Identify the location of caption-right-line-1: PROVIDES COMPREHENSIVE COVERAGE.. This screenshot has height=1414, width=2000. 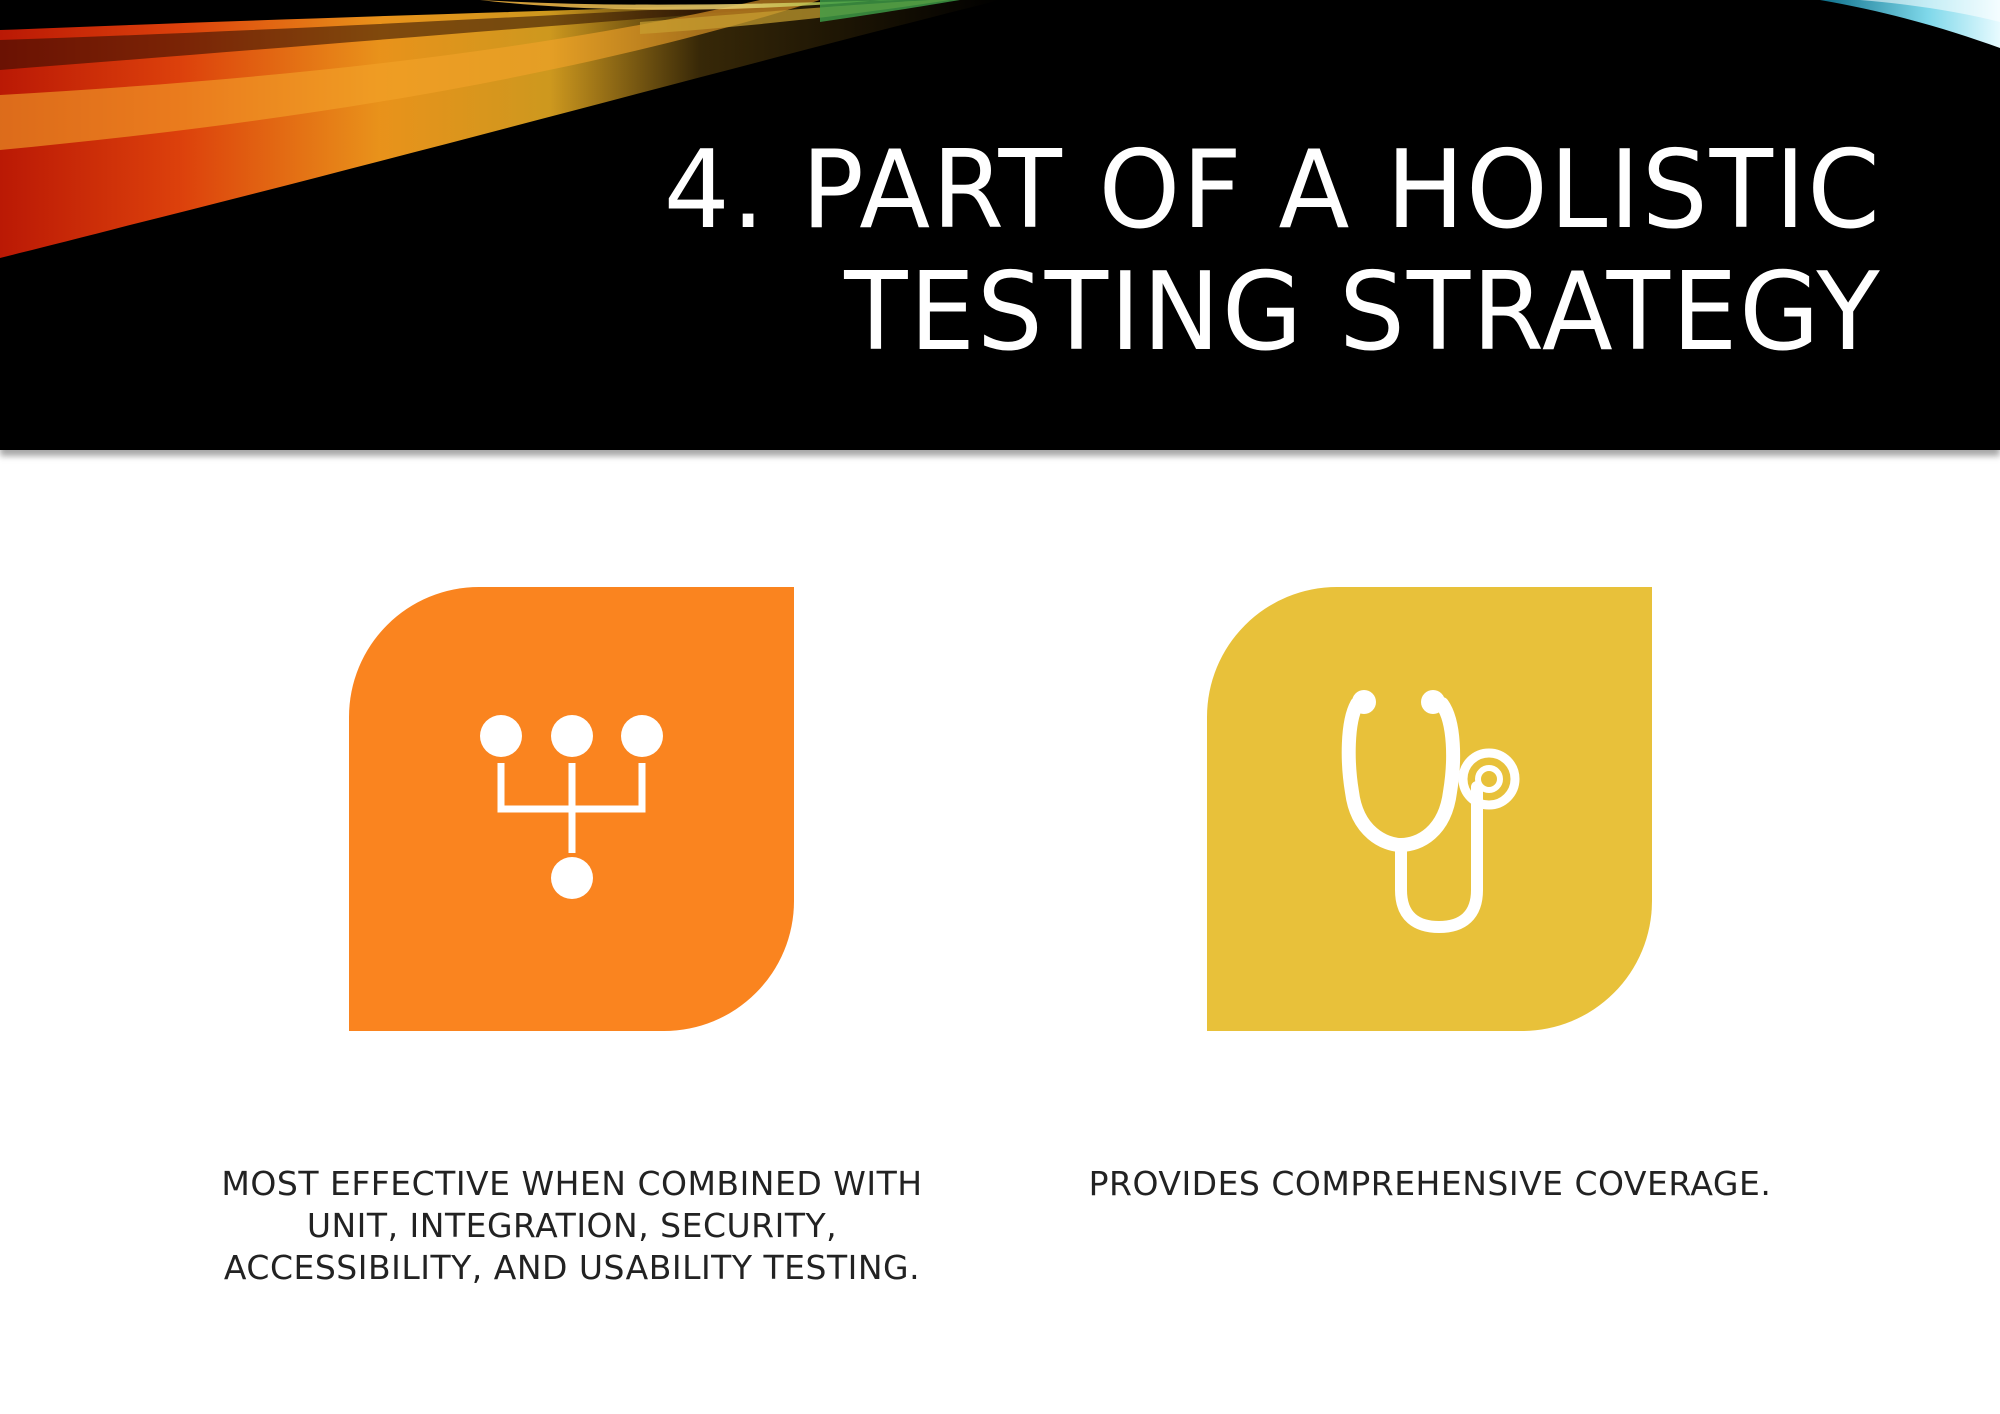
(1430, 1183).